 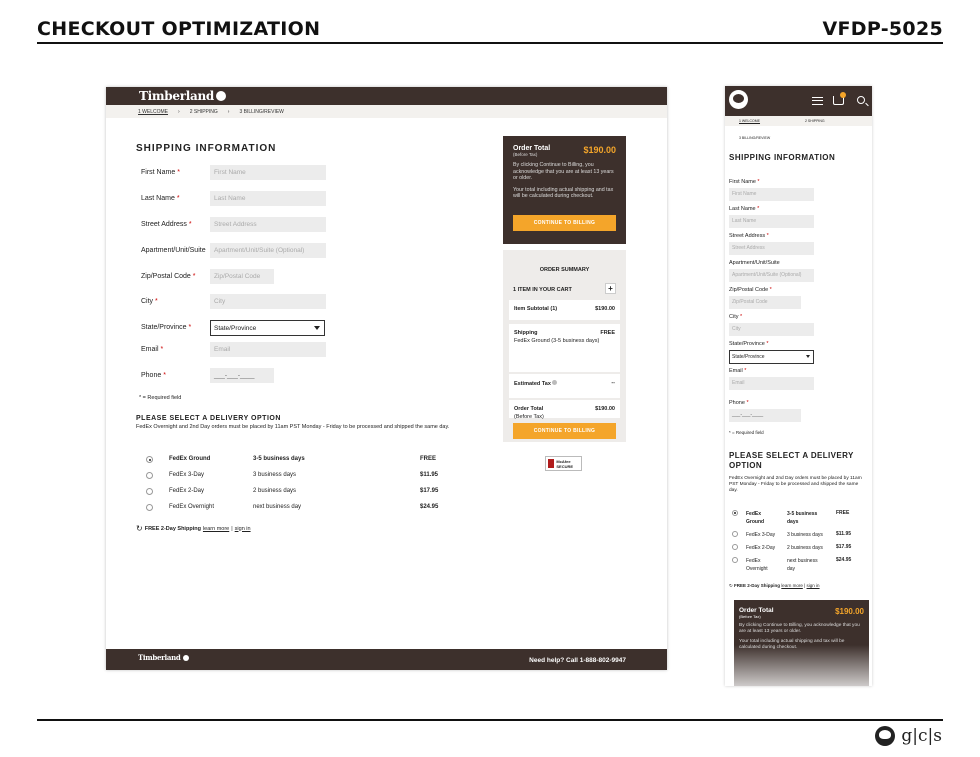 I want to click on refresh-icon: ↻, so click(x=139, y=528).